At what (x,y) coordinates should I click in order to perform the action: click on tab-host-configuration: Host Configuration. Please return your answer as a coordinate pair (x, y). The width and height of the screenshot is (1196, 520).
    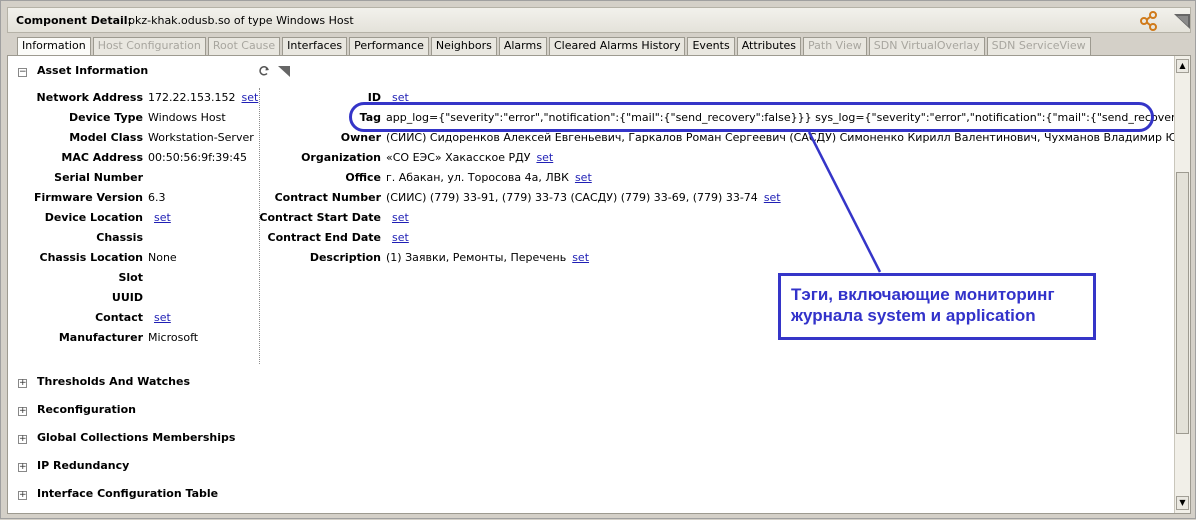
    Looking at the image, I should click on (149, 46).